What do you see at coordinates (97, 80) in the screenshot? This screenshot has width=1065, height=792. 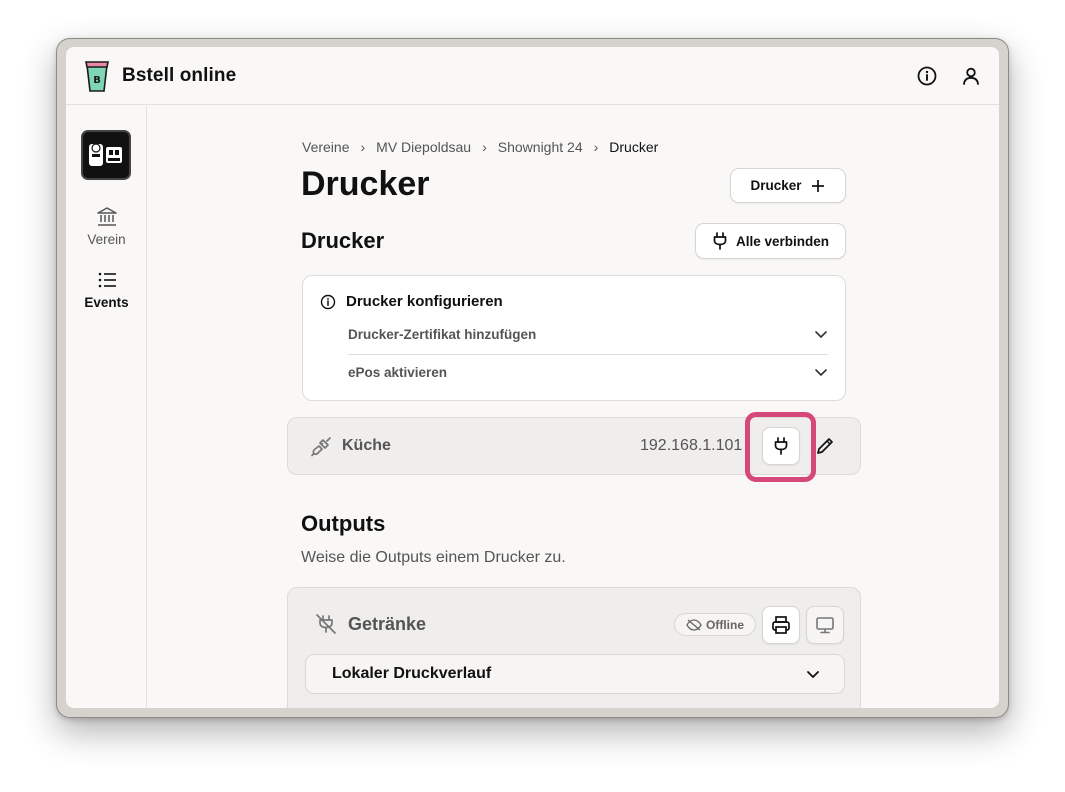 I see `svg-text: B` at bounding box center [97, 80].